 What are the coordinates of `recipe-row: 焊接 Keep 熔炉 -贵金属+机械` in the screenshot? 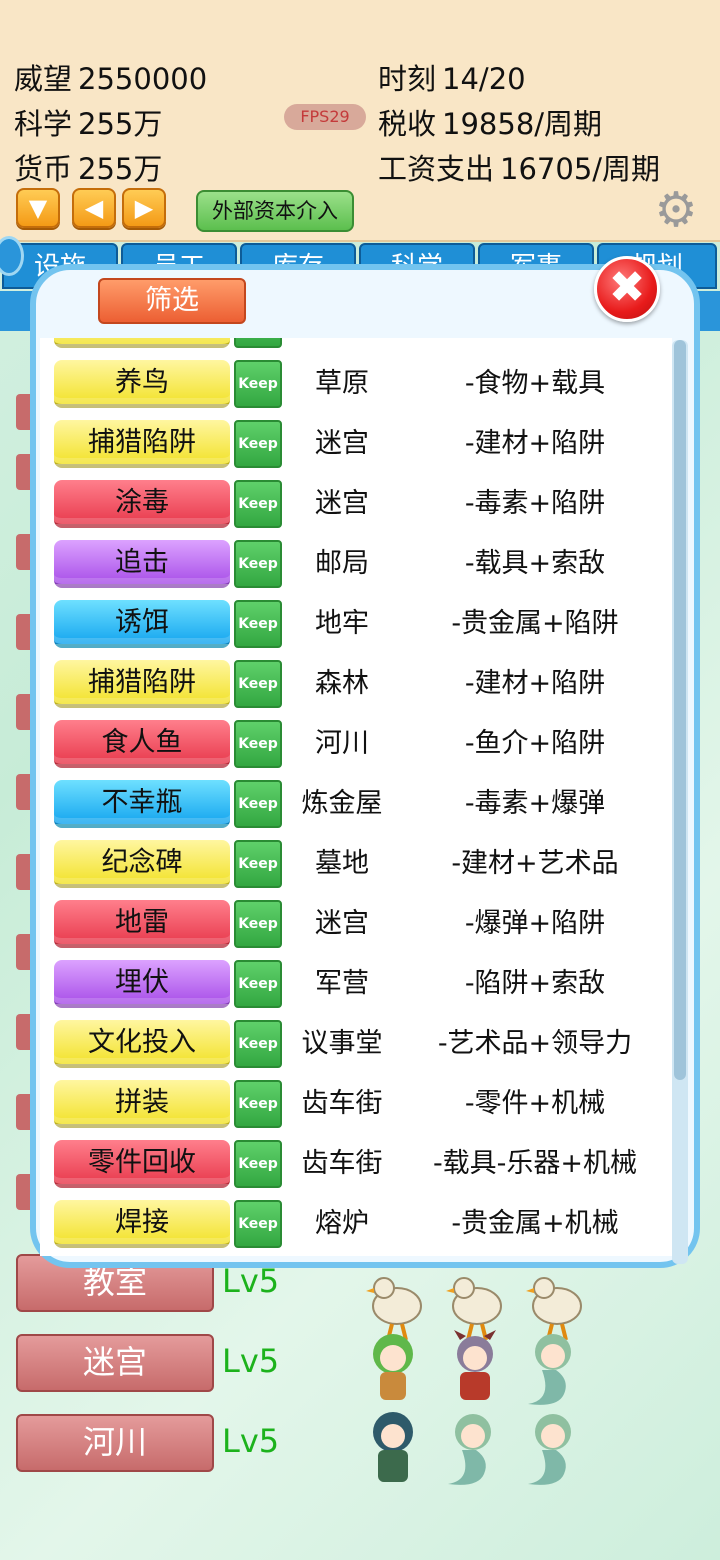 It's located at (356, 1226).